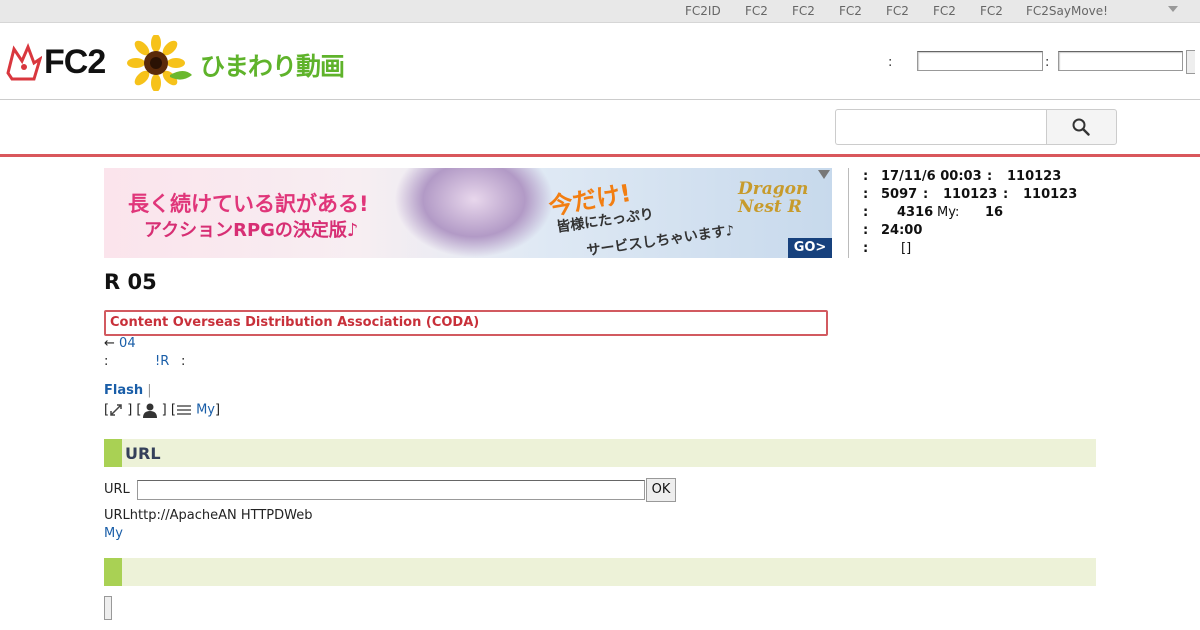 Image resolution: width=1200 pixels, height=630 pixels. What do you see at coordinates (600, 61) in the screenshot?
I see `site-header: FC2 ひまわり動画 : :` at bounding box center [600, 61].